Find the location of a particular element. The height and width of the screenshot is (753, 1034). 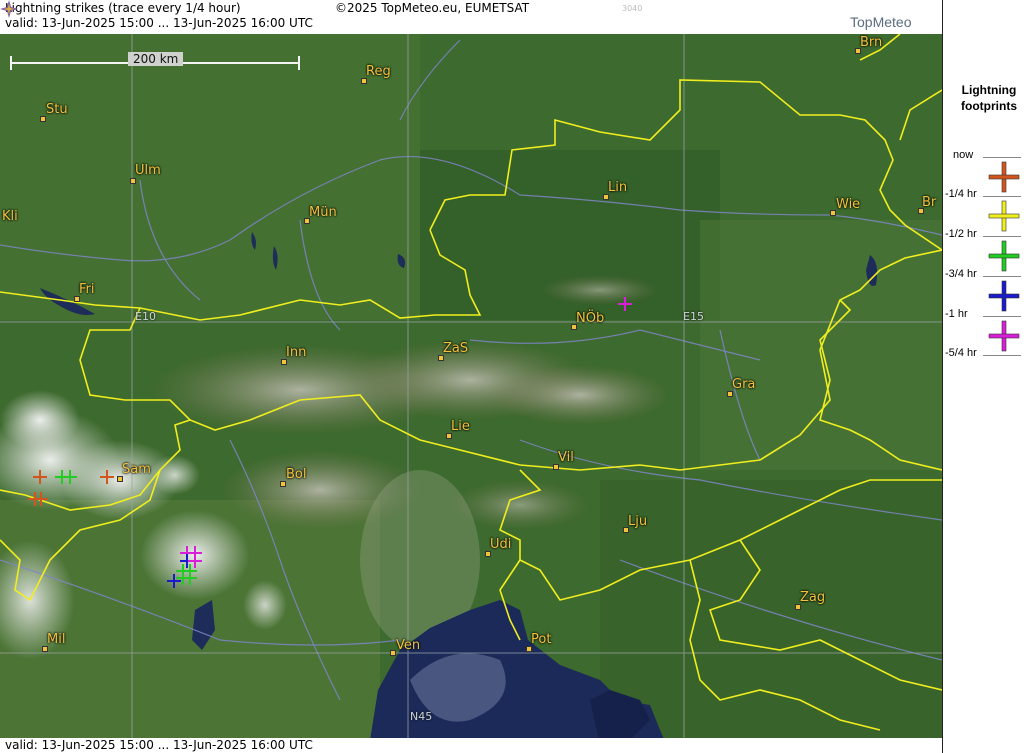

city-label-mun: Mün is located at coordinates (323, 212).